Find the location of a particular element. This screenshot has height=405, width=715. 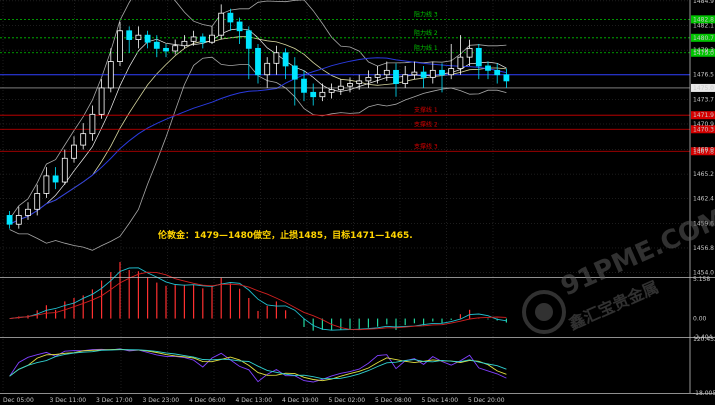

watermark-logo-dot-icon is located at coordinates (544, 312).